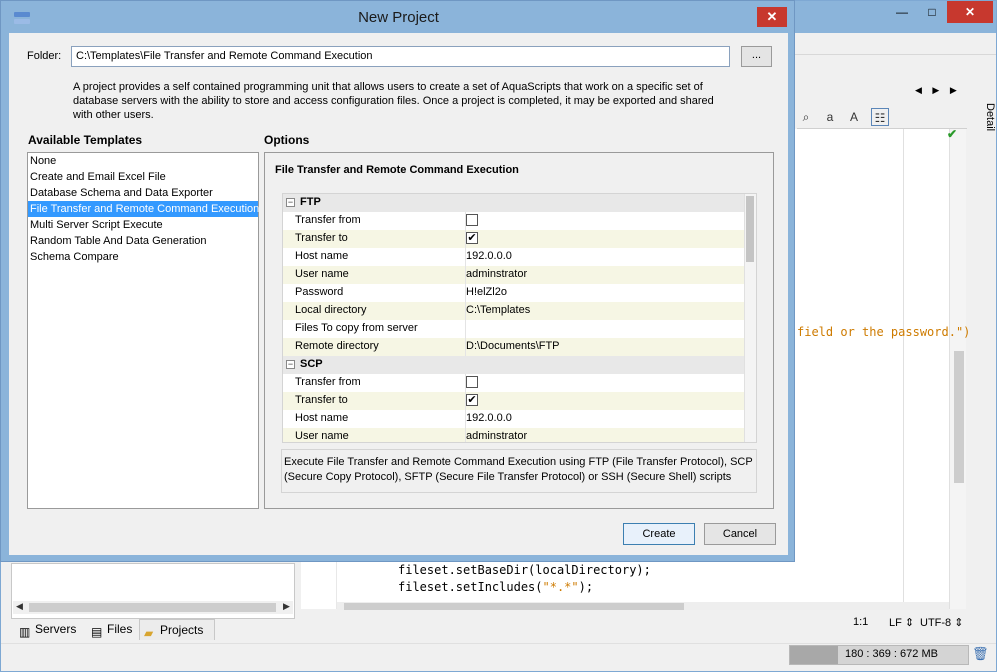 The image size is (997, 672). Describe the element at coordinates (659, 534) in the screenshot. I see `create-button: Create` at that location.